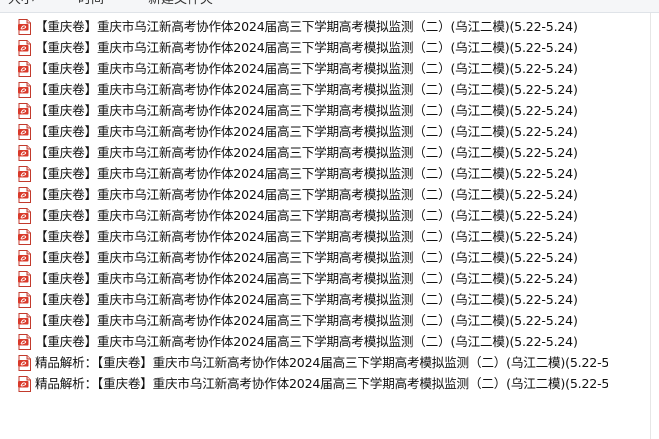 Image resolution: width=659 pixels, height=439 pixels. Describe the element at coordinates (329, 6) in the screenshot. I see `toolbar: 大小 时间 新建文件夹` at that location.